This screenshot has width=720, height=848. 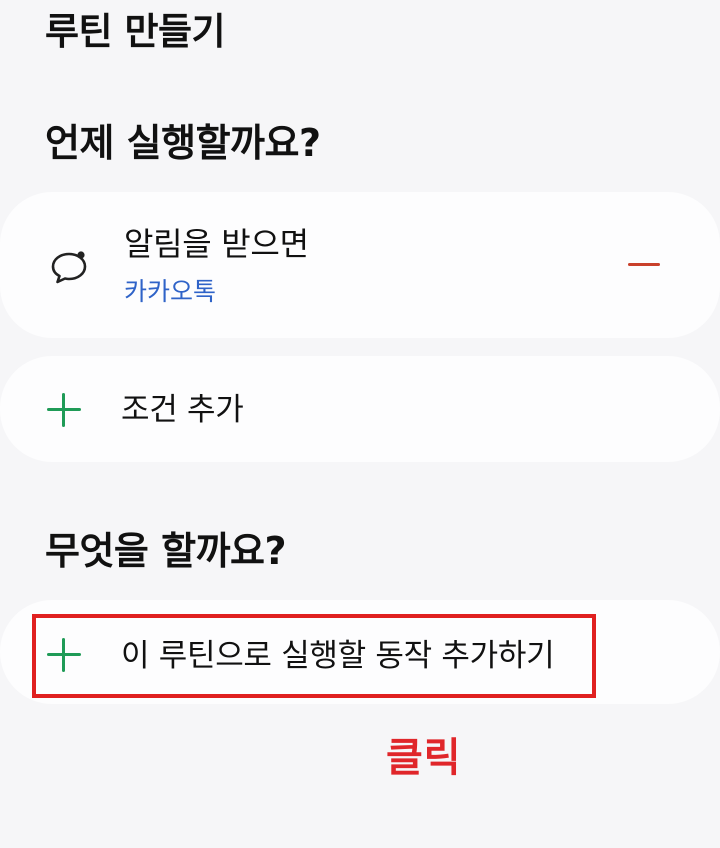 What do you see at coordinates (424, 758) in the screenshot?
I see `click-annotation: 클릭` at bounding box center [424, 758].